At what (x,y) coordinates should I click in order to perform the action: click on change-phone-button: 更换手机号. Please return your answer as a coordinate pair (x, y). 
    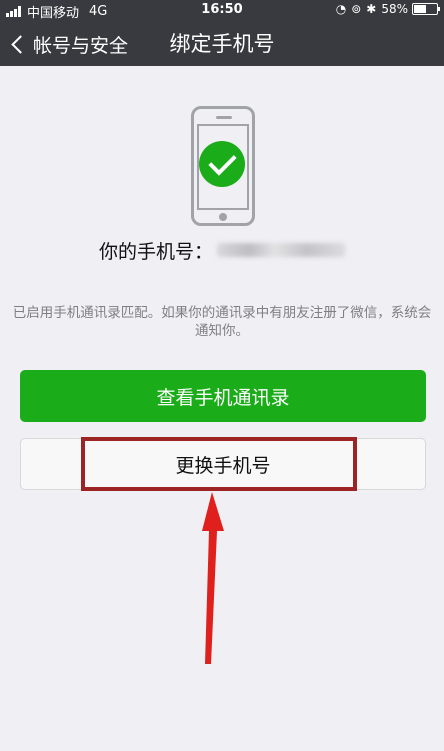
    Looking at the image, I should click on (223, 464).